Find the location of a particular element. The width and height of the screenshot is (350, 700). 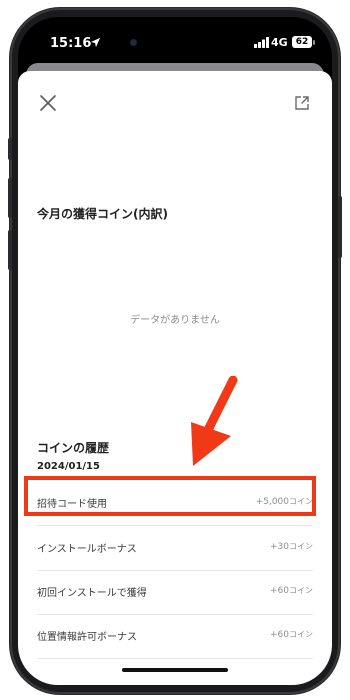

row-label: インストールボーナス is located at coordinates (87, 549).